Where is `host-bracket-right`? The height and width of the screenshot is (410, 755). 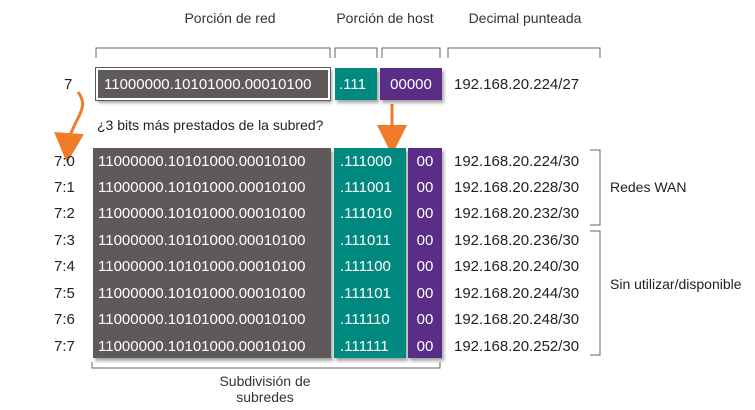
host-bracket-right is located at coordinates (411, 52).